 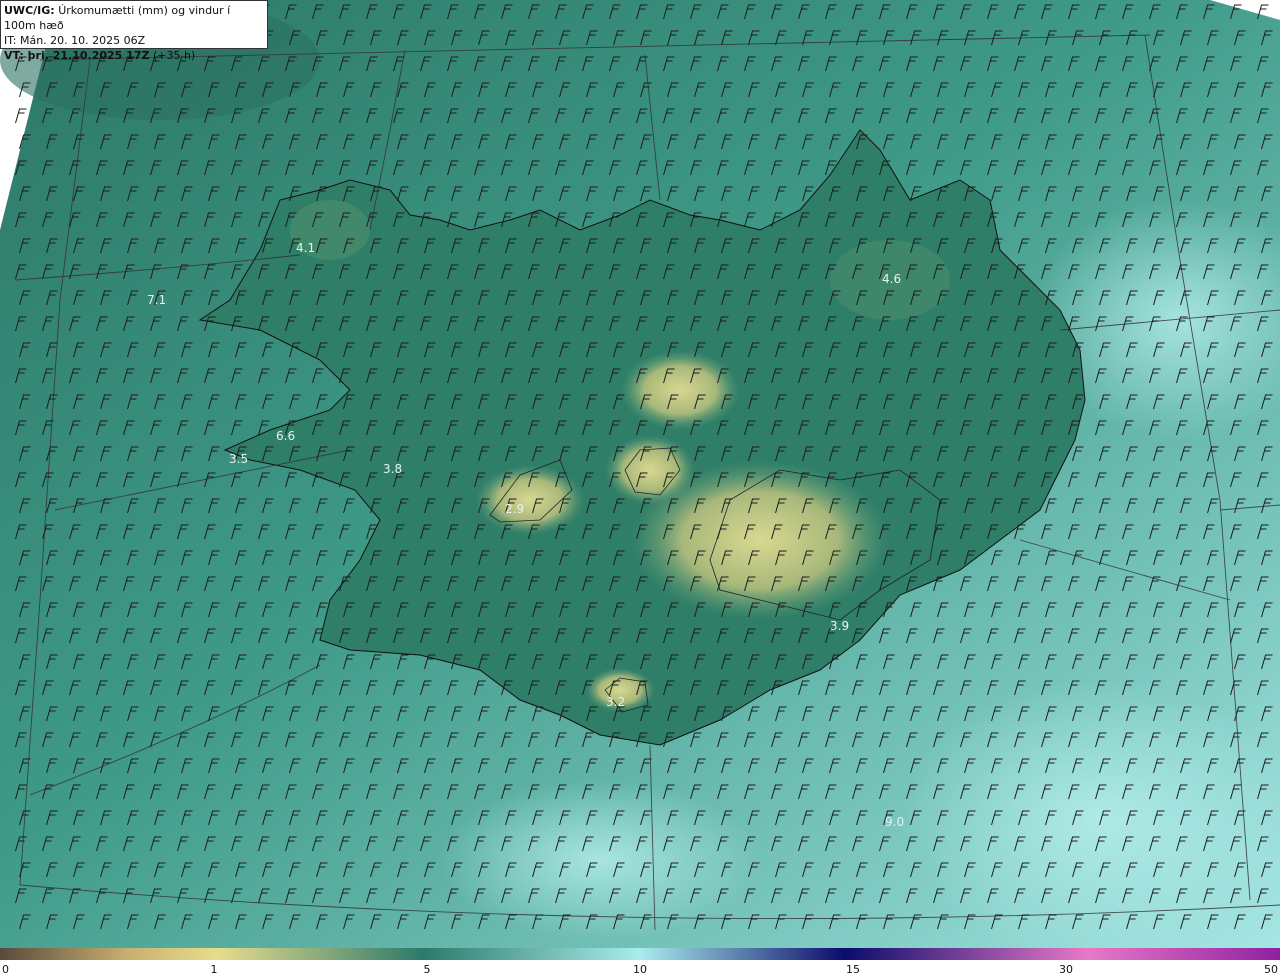 I want to click on lead-time: (+35 h), so click(x=174, y=55).